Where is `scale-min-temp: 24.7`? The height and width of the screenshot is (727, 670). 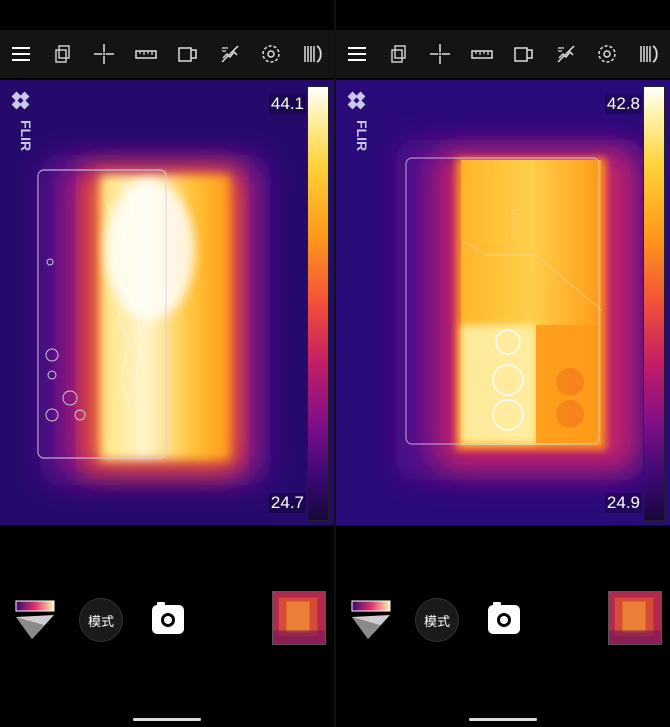 scale-min-temp: 24.7 is located at coordinates (287, 503).